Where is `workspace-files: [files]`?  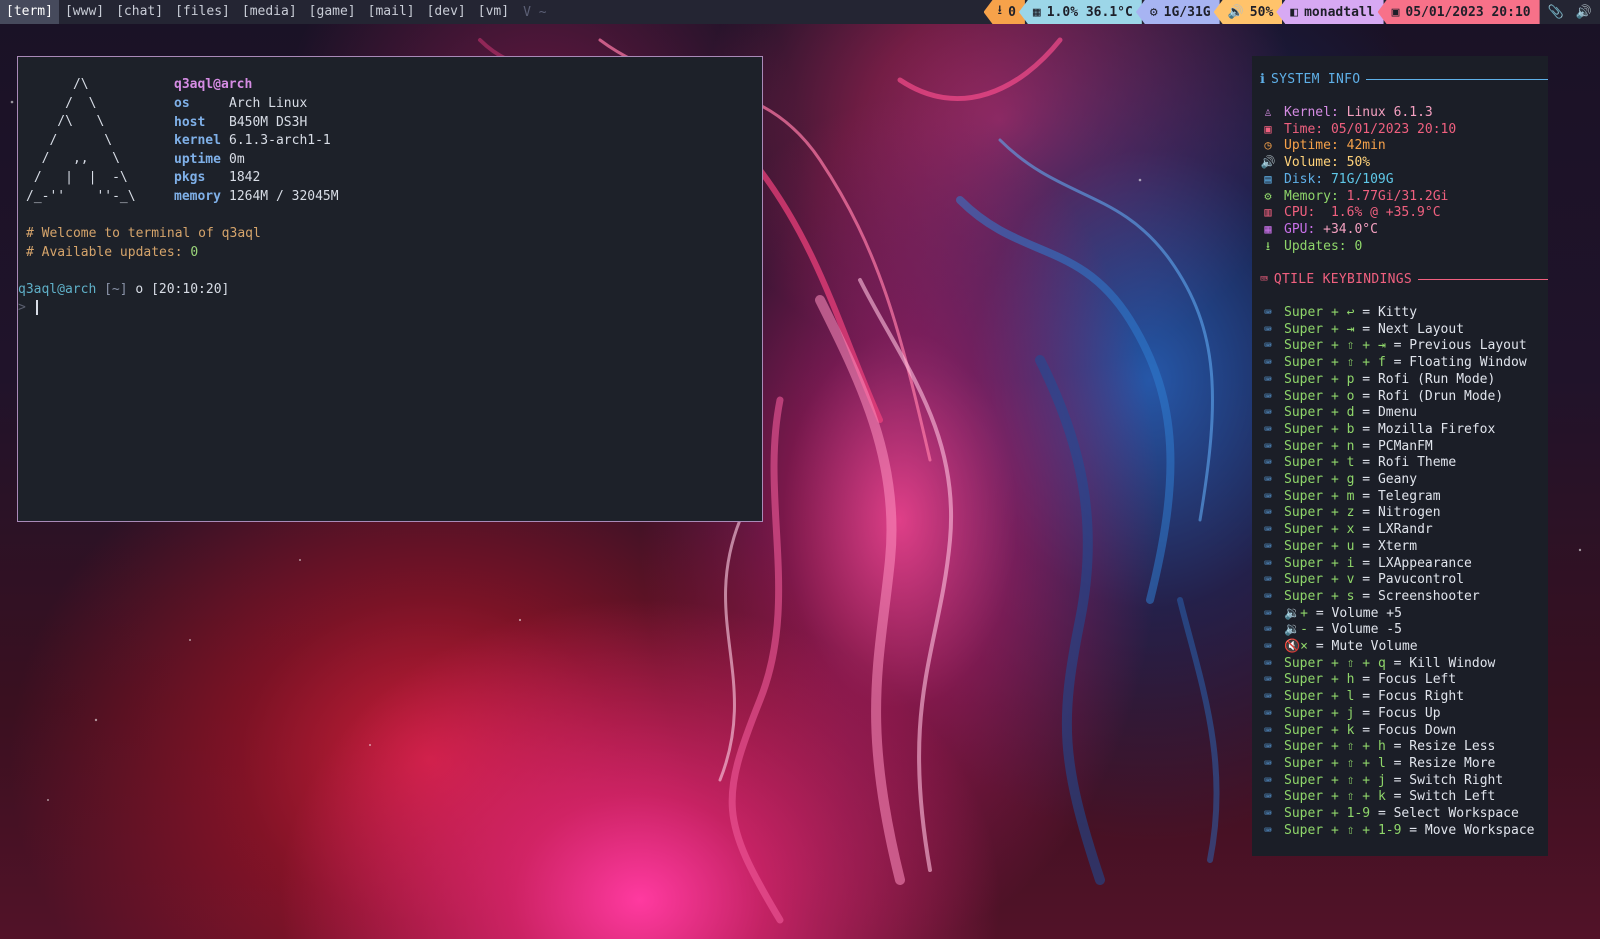 workspace-files: [files] is located at coordinates (202, 12).